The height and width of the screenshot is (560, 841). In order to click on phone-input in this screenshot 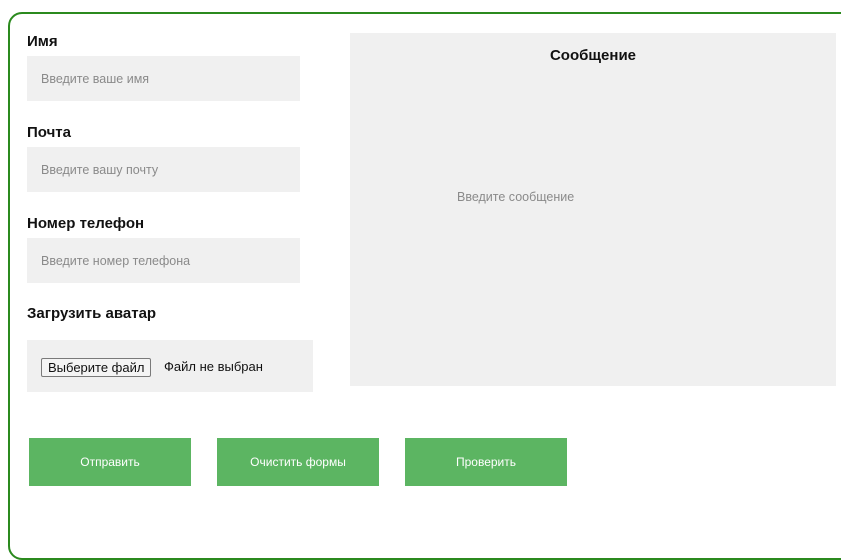, I will do `click(163, 260)`.